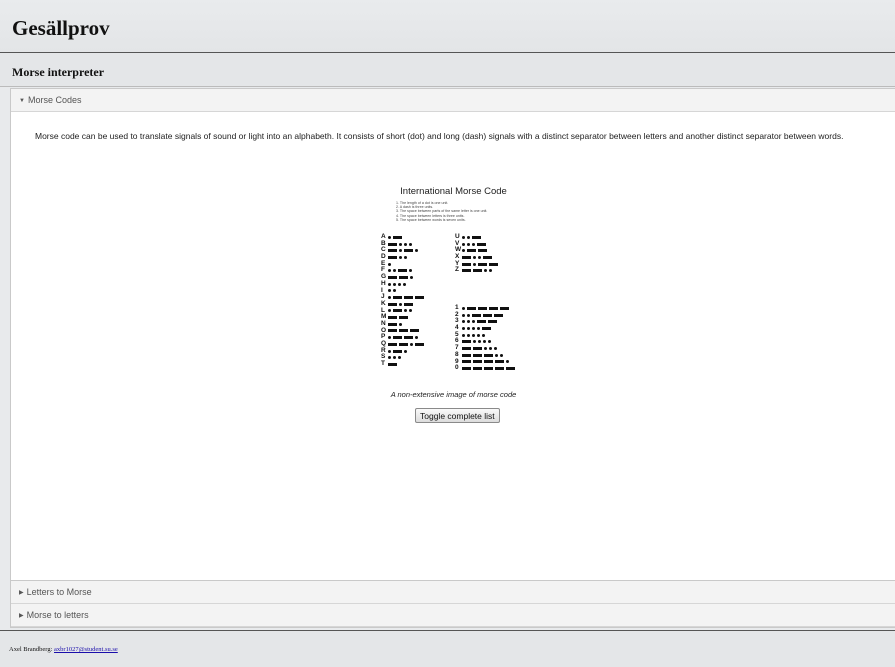 This screenshot has width=895, height=667. Describe the element at coordinates (453, 615) in the screenshot. I see `accordion-header-morse-to-letters: ▶ Morse to letters` at that location.